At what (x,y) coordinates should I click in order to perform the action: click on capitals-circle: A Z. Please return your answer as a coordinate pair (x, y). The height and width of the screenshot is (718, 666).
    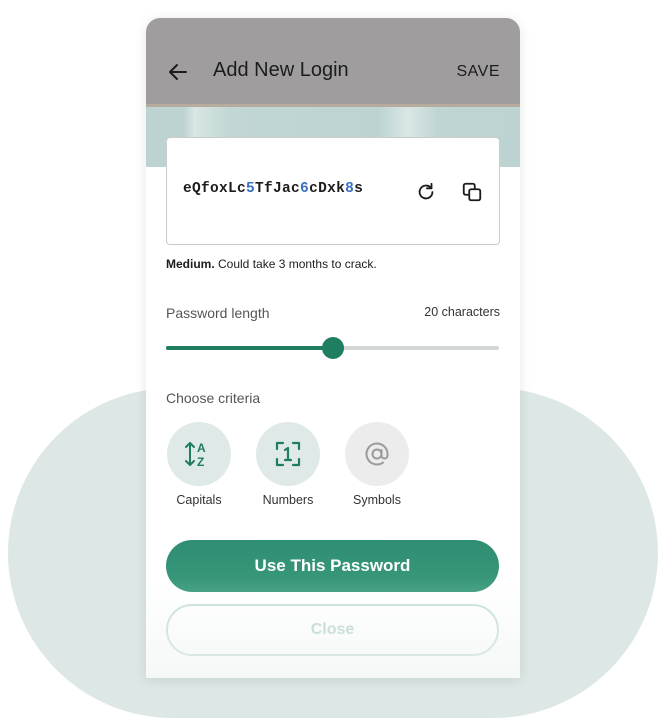
    Looking at the image, I should click on (199, 454).